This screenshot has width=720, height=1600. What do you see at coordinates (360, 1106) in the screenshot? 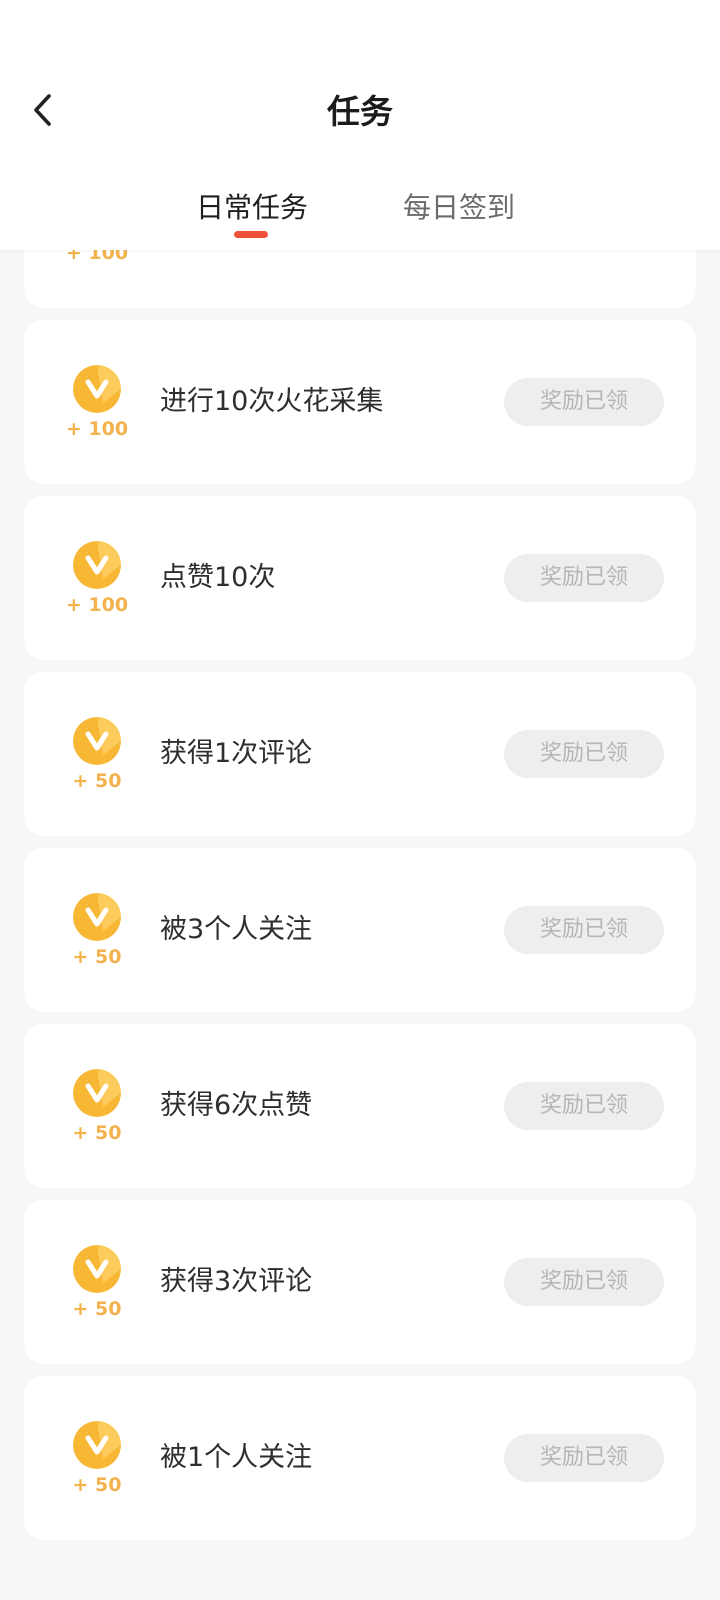
I see `task-card: + 50 获得6次点赞 奖励已领` at bounding box center [360, 1106].